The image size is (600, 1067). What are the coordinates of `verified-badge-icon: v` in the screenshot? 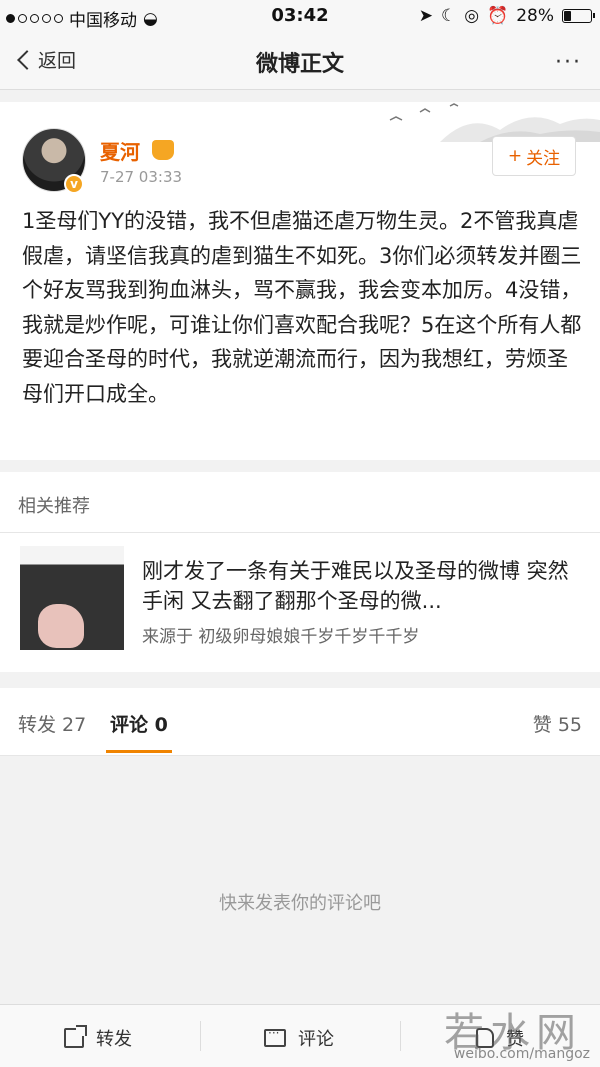 It's located at (74, 184).